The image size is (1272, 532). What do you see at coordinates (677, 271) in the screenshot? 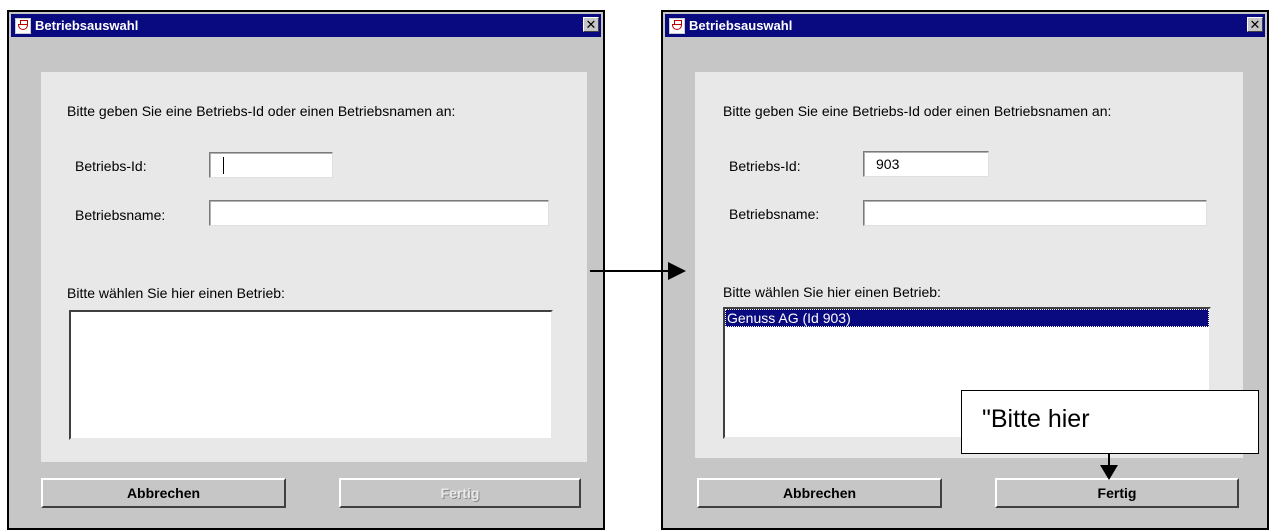
I see `arrow-head` at bounding box center [677, 271].